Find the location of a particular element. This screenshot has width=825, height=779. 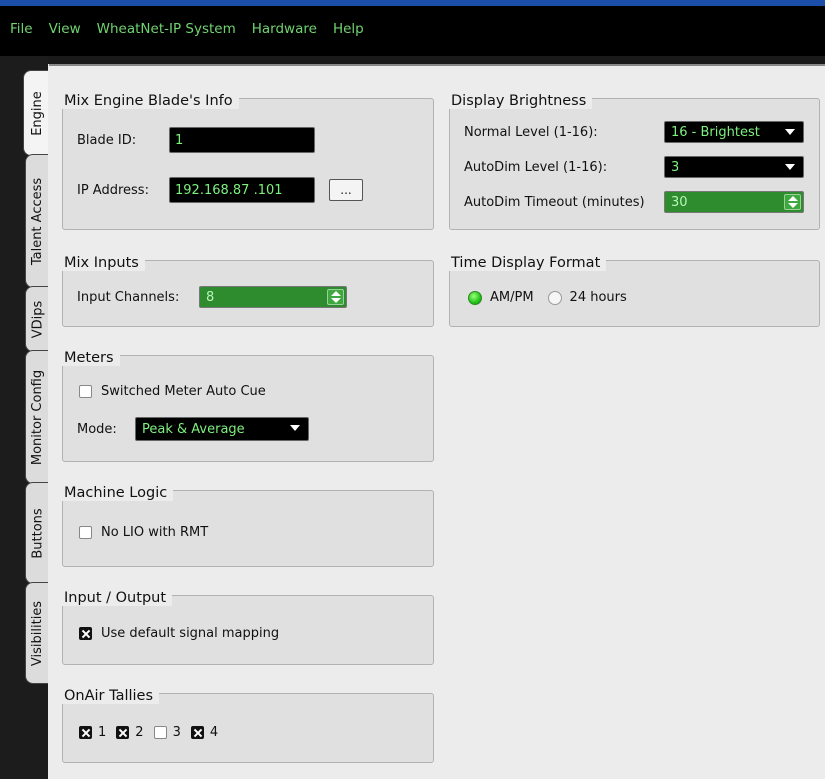

tab-visibilities-label: Visibilities is located at coordinates (38, 633).